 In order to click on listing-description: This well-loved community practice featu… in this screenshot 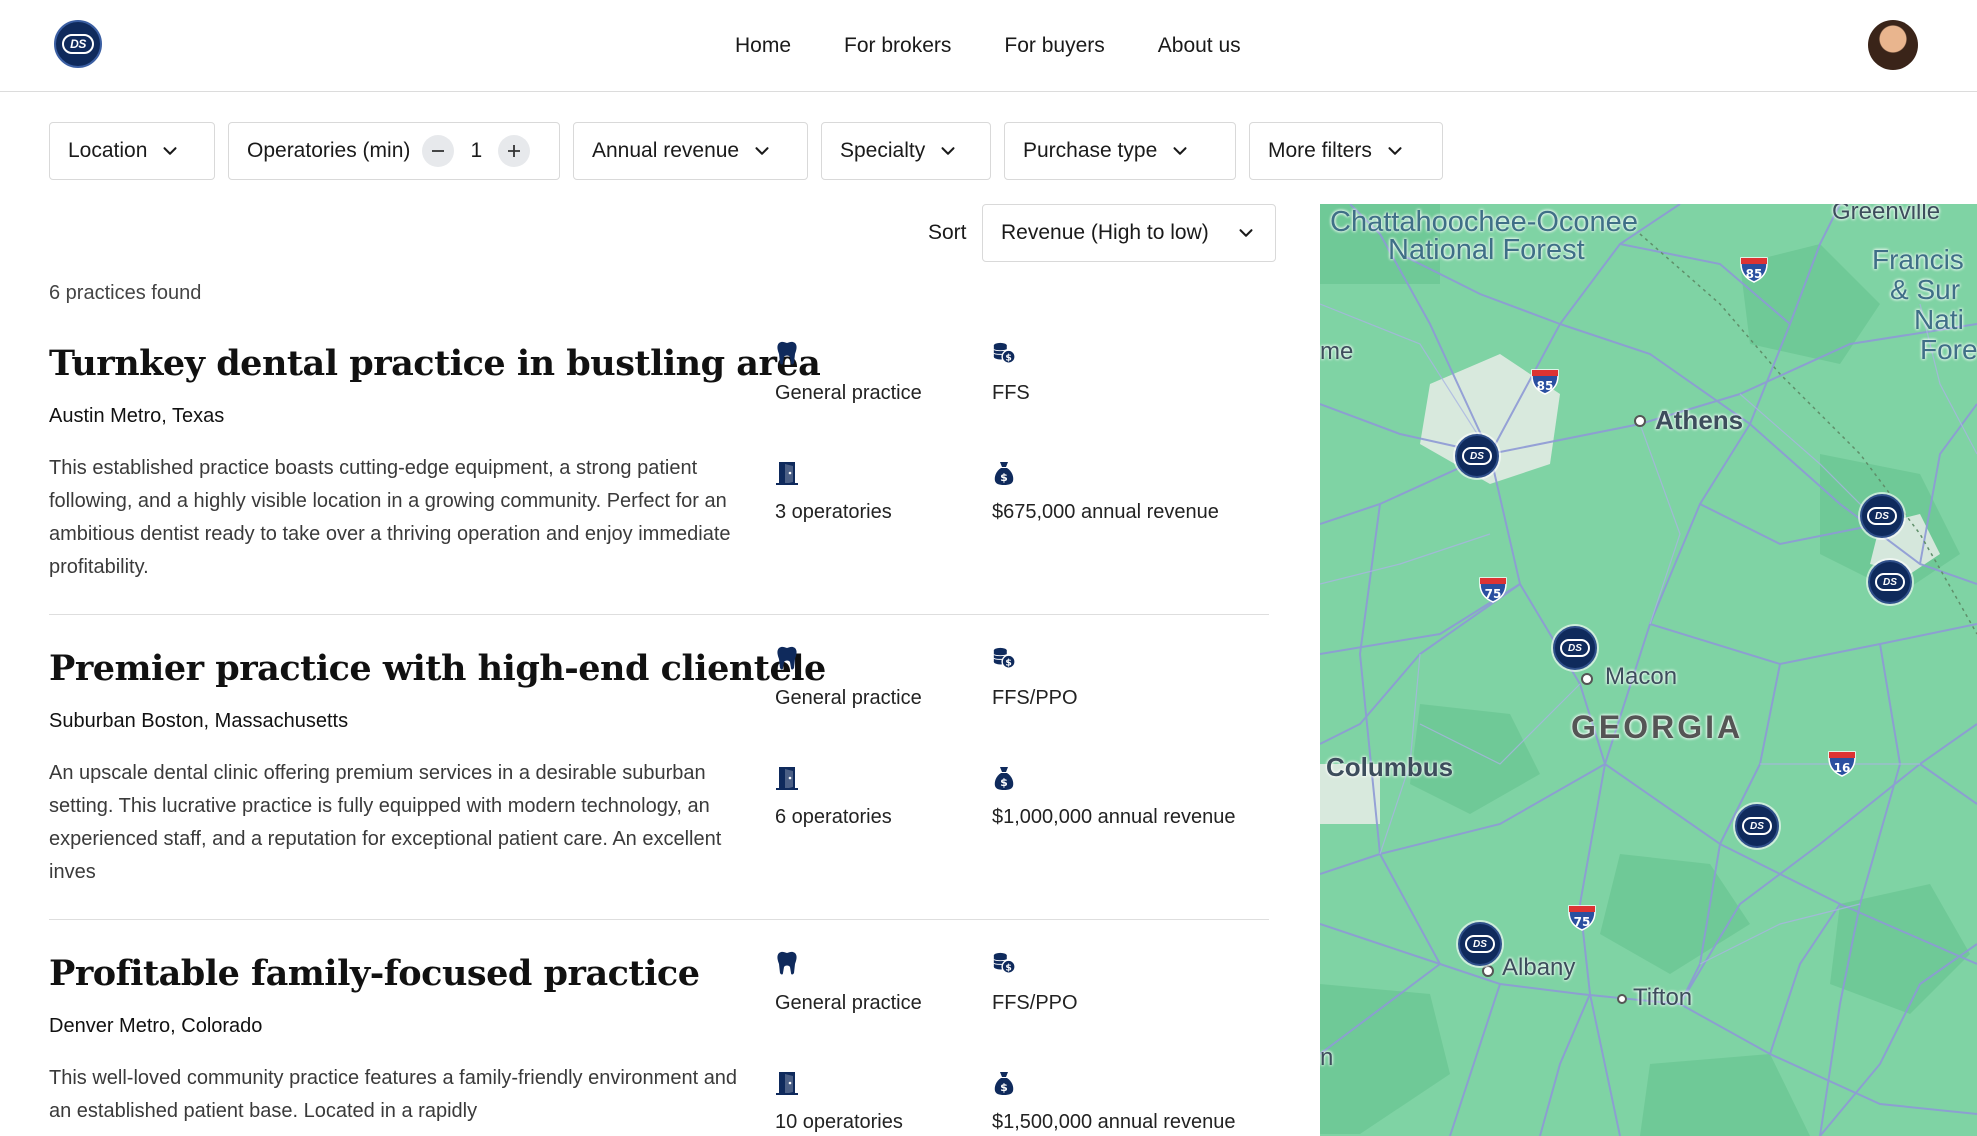, I will do `click(393, 1094)`.